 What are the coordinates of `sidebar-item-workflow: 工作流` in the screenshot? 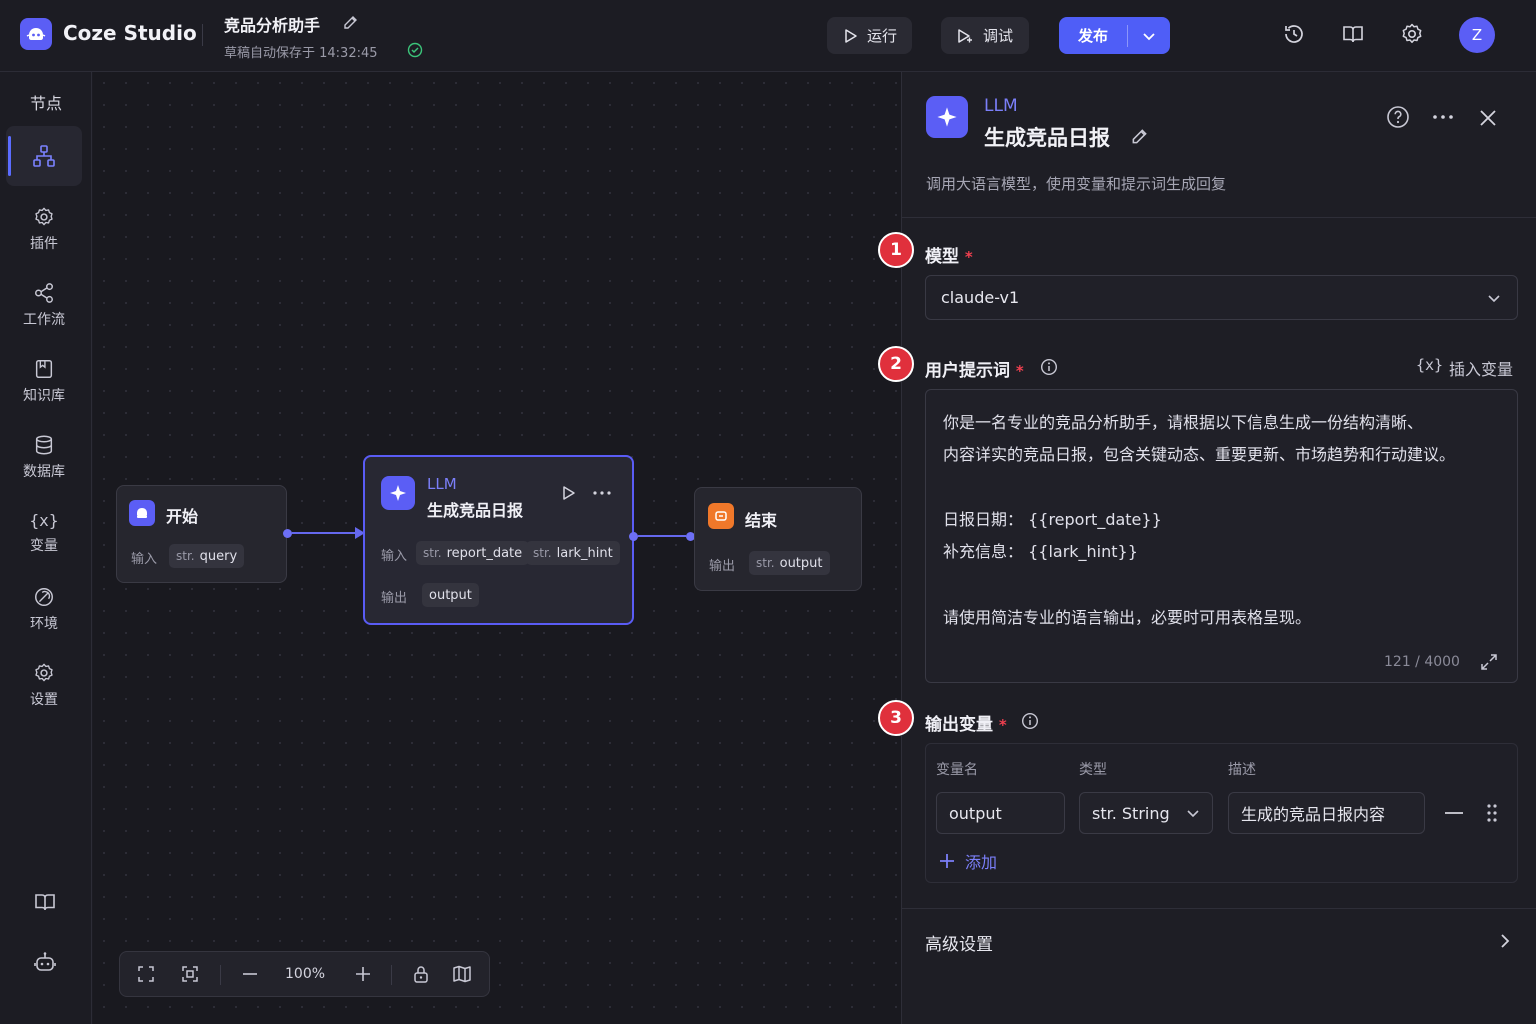 It's located at (44, 305).